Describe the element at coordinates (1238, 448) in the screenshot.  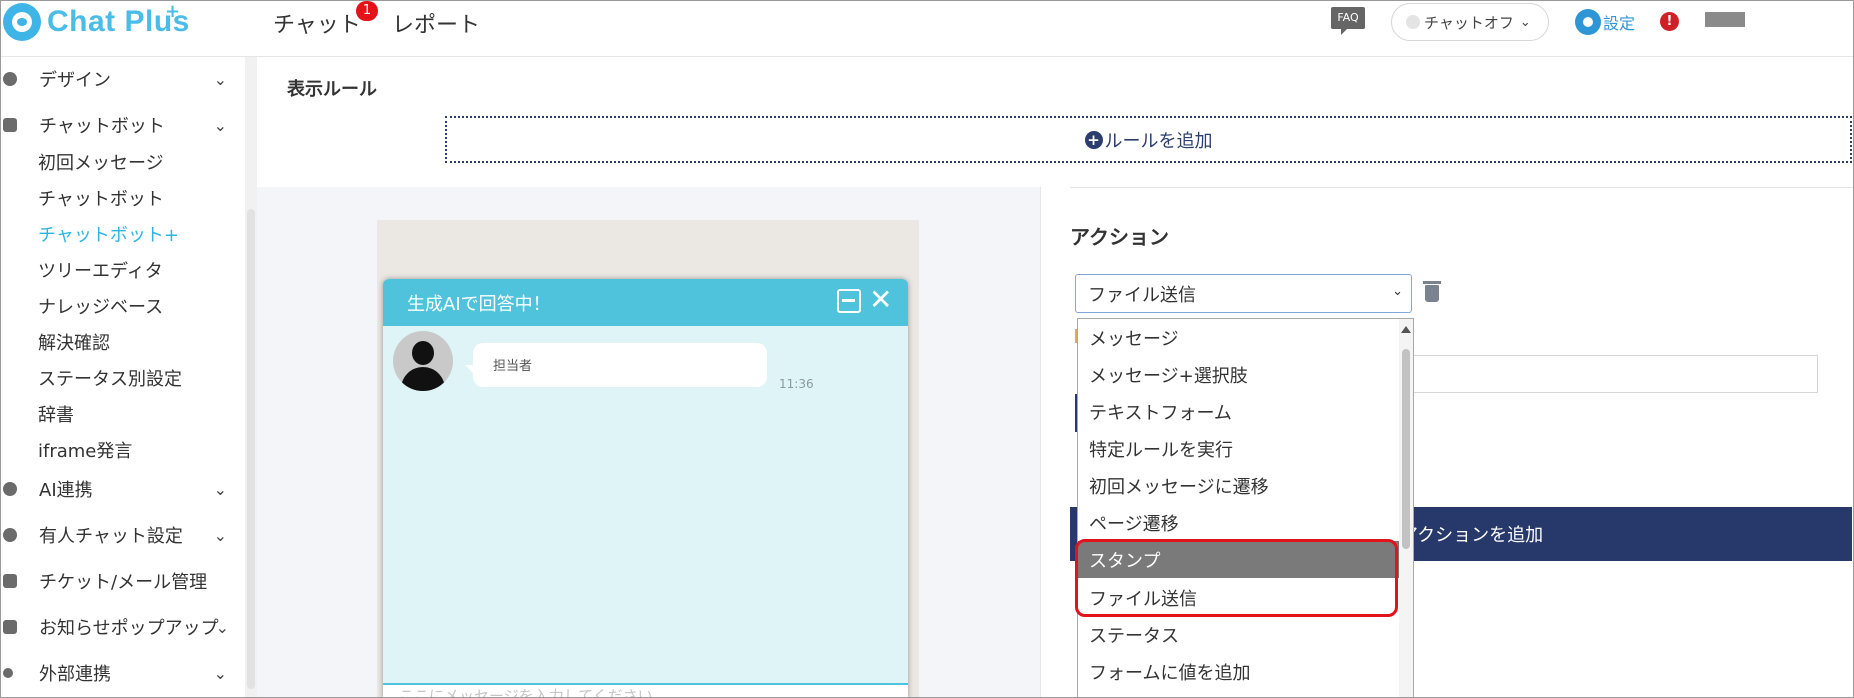
I see `dropdown-option: 特定ルールを実行` at that location.